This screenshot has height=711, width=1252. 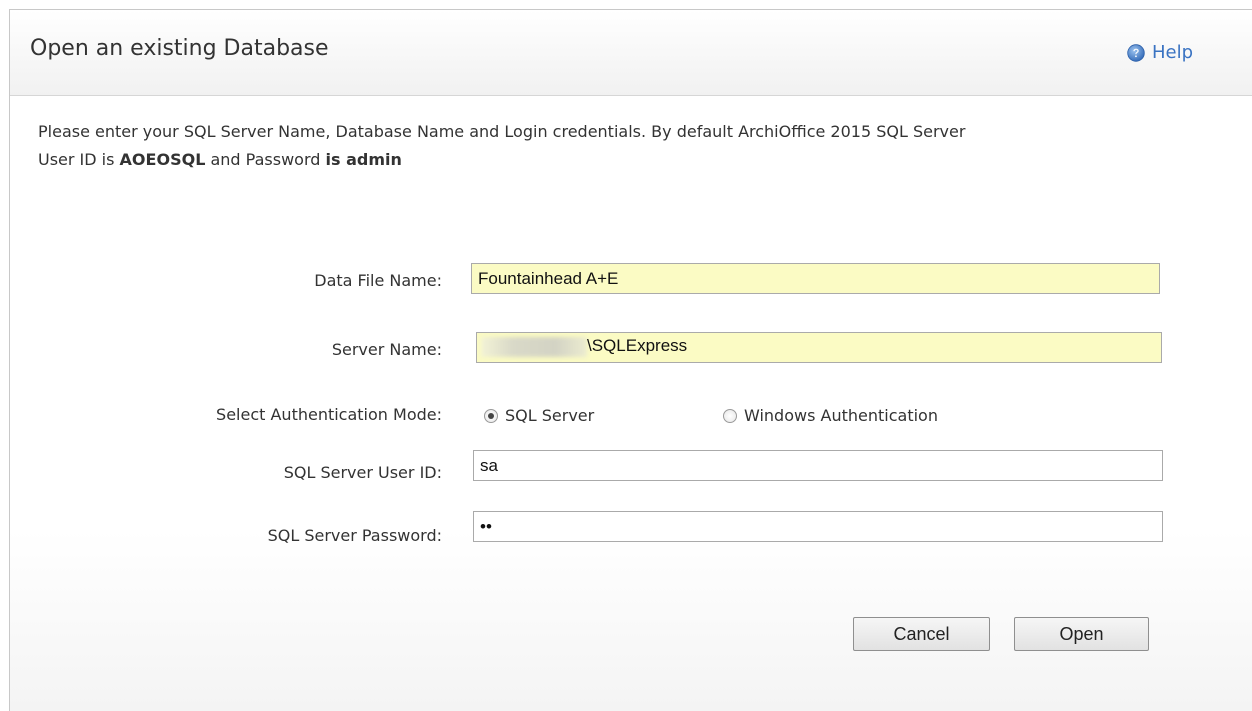 What do you see at coordinates (1081, 634) in the screenshot?
I see `open-button: Open` at bounding box center [1081, 634].